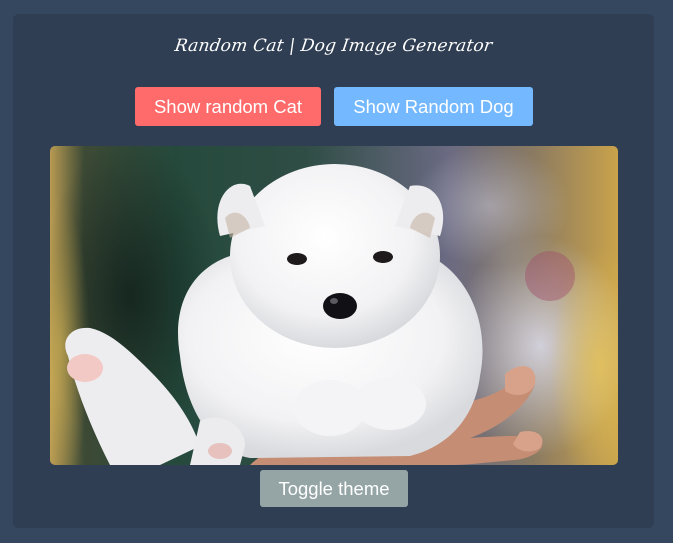 The height and width of the screenshot is (543, 673). What do you see at coordinates (433, 106) in the screenshot?
I see `show-random-dog-button: Show Random Dog` at bounding box center [433, 106].